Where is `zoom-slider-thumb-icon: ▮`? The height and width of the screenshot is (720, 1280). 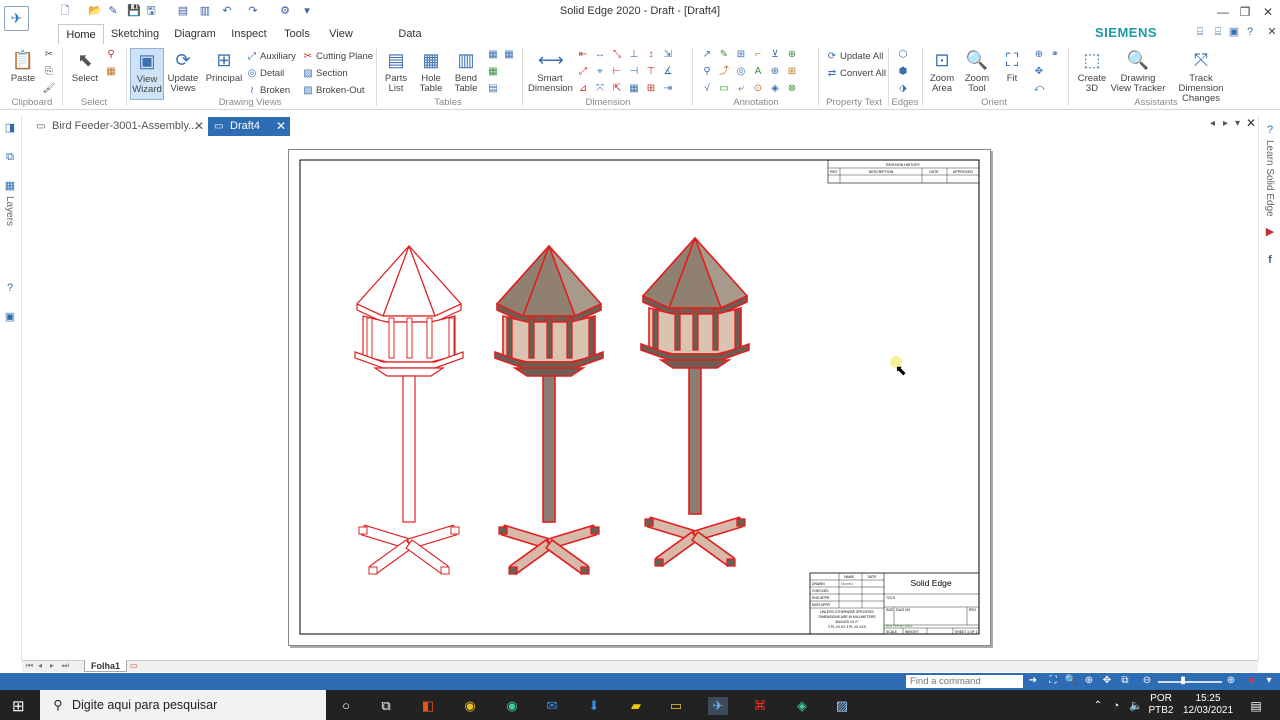
zoom-slider-thumb-icon: ▮ is located at coordinates (1183, 681).